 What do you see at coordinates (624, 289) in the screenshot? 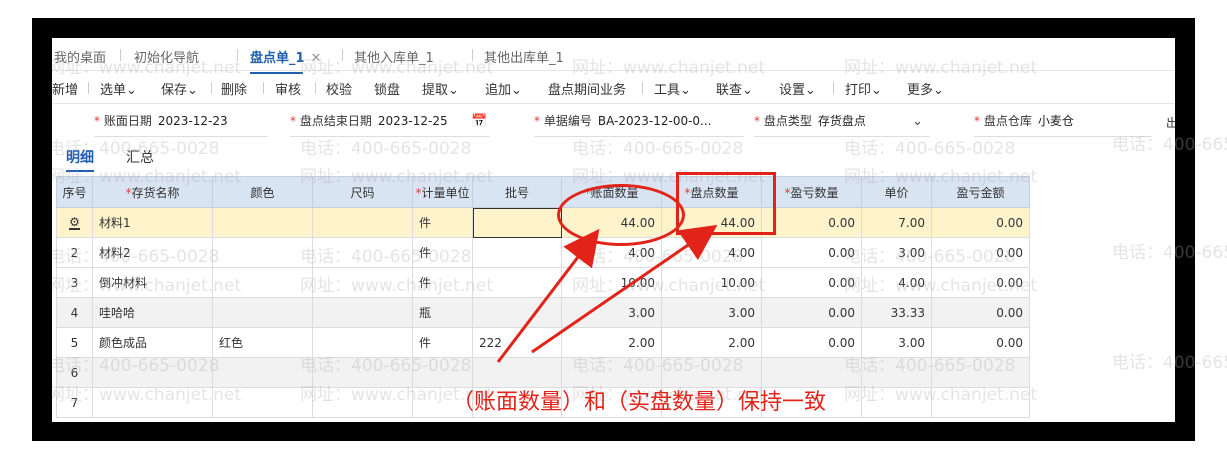
I see `arrow-to-count-qty` at bounding box center [624, 289].